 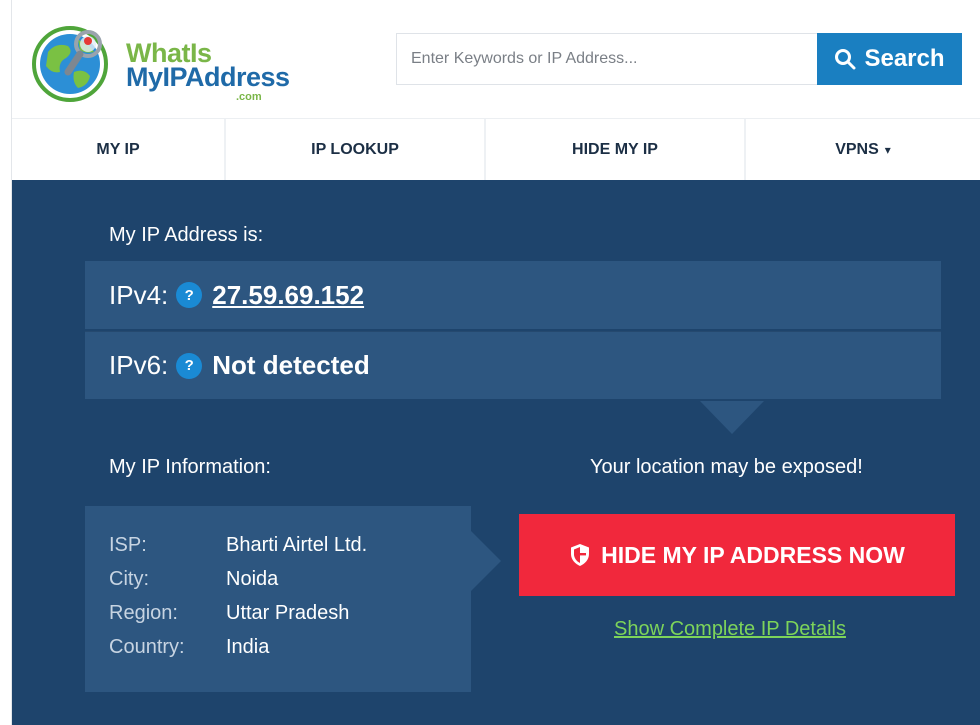 I want to click on left-edge-strip, so click(x=6, y=362).